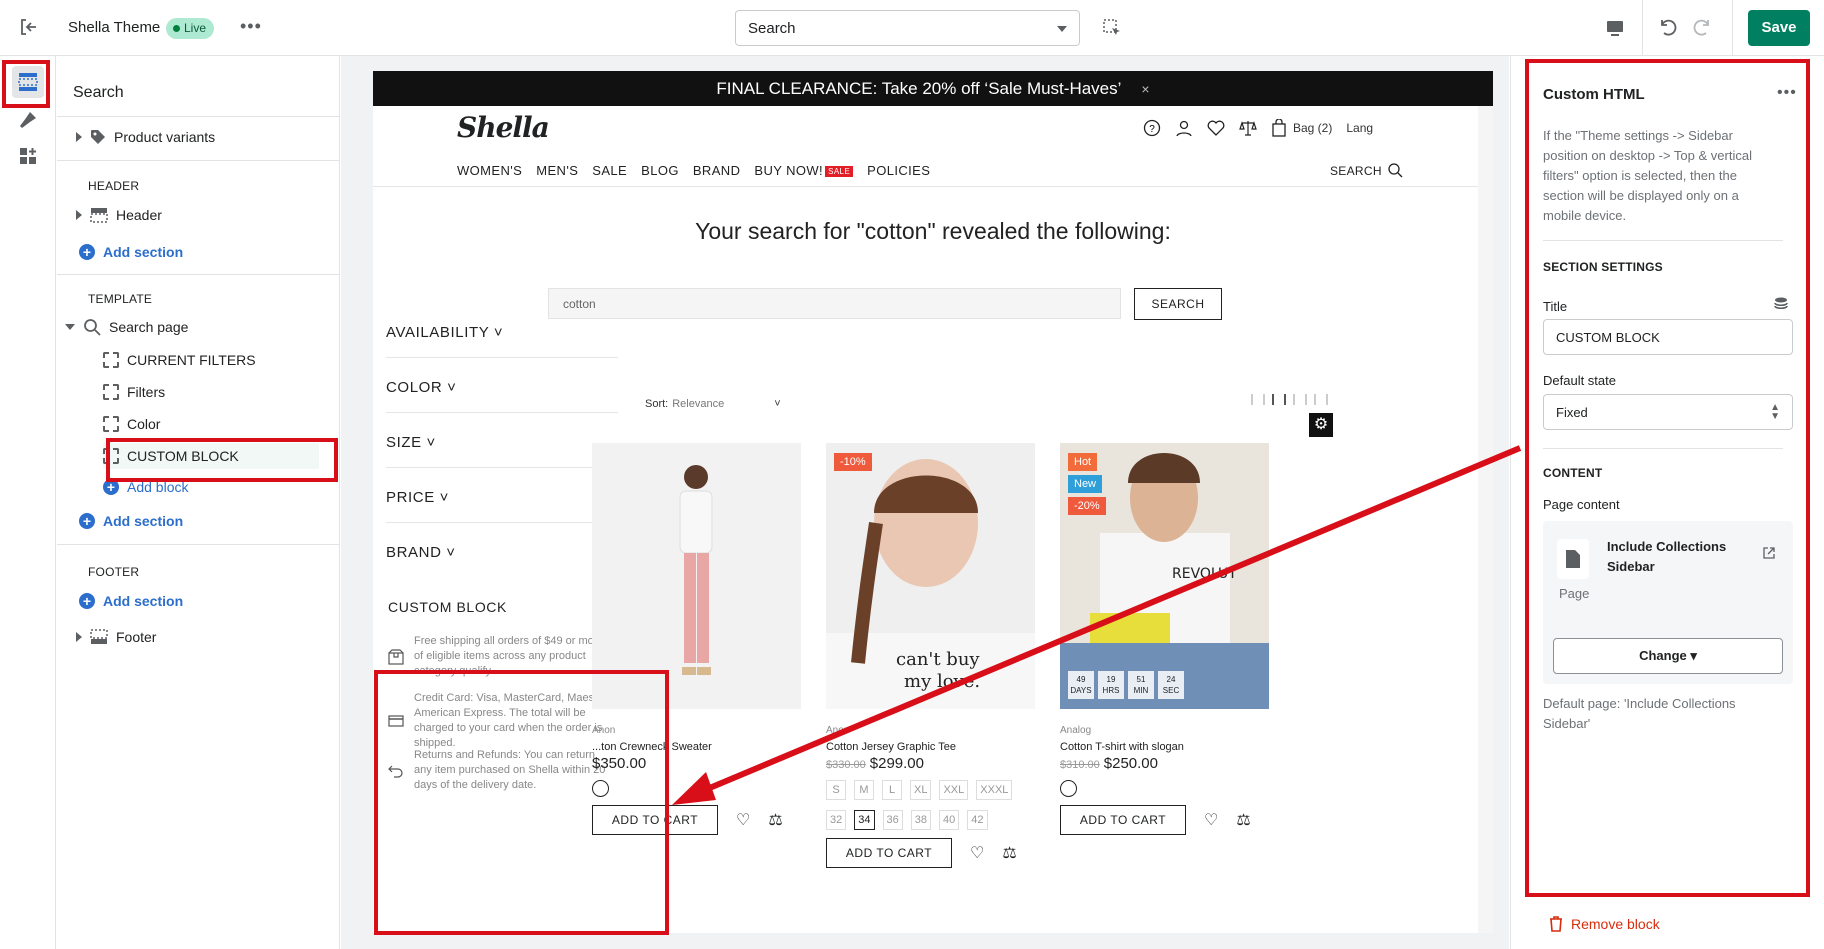 The height and width of the screenshot is (949, 1824). What do you see at coordinates (1604, 924) in the screenshot?
I see `remove-block-button: Remove block` at bounding box center [1604, 924].